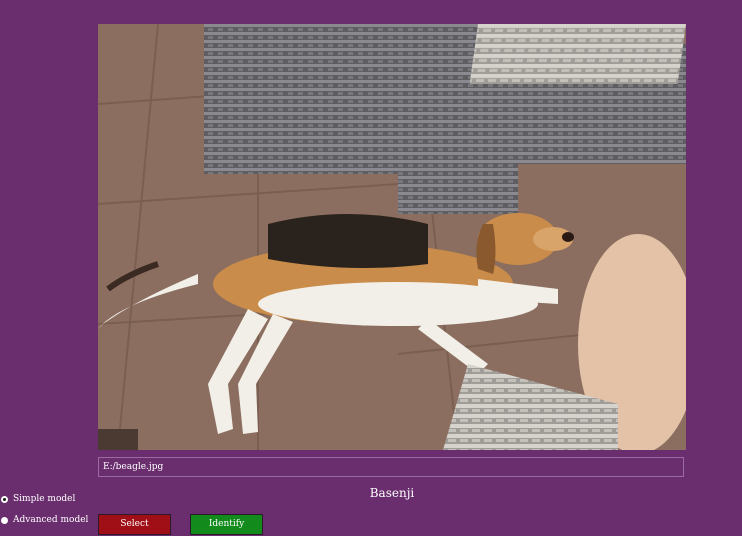 The image size is (742, 536). What do you see at coordinates (4, 499) in the screenshot?
I see `radio-checked-icon` at bounding box center [4, 499].